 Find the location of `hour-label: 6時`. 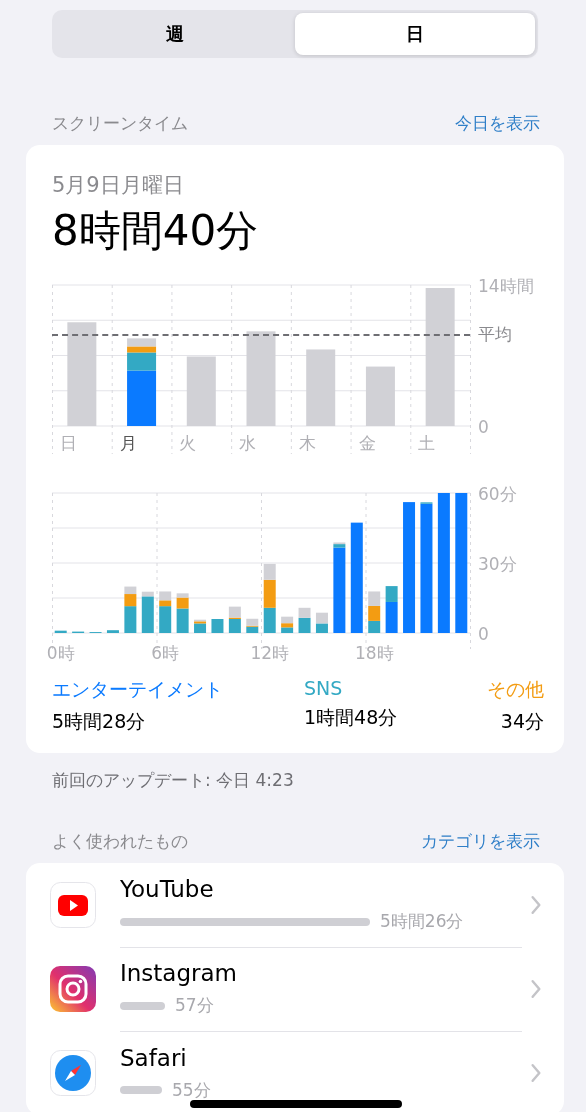

hour-label: 6時 is located at coordinates (165, 653).